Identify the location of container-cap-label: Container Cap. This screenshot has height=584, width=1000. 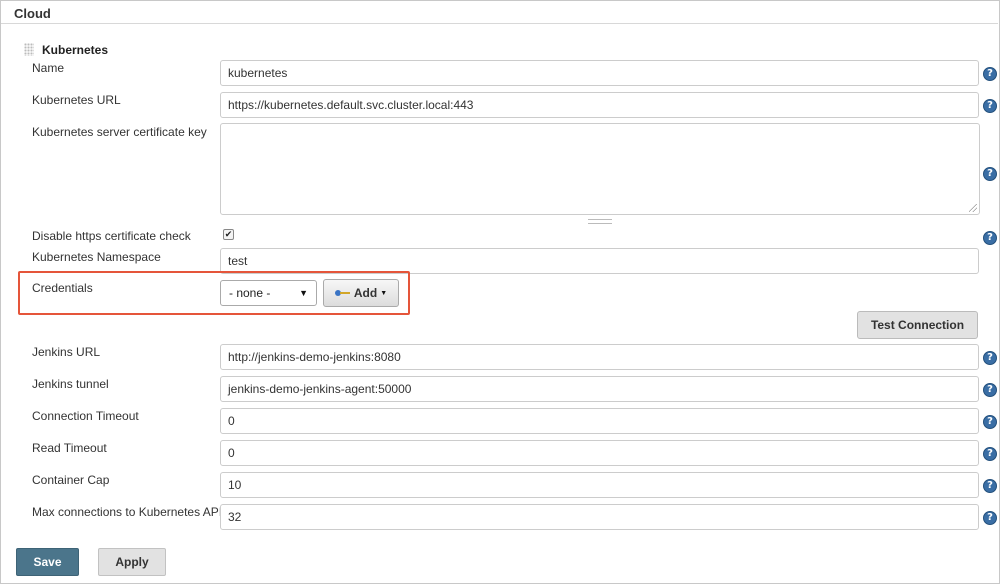
(71, 480).